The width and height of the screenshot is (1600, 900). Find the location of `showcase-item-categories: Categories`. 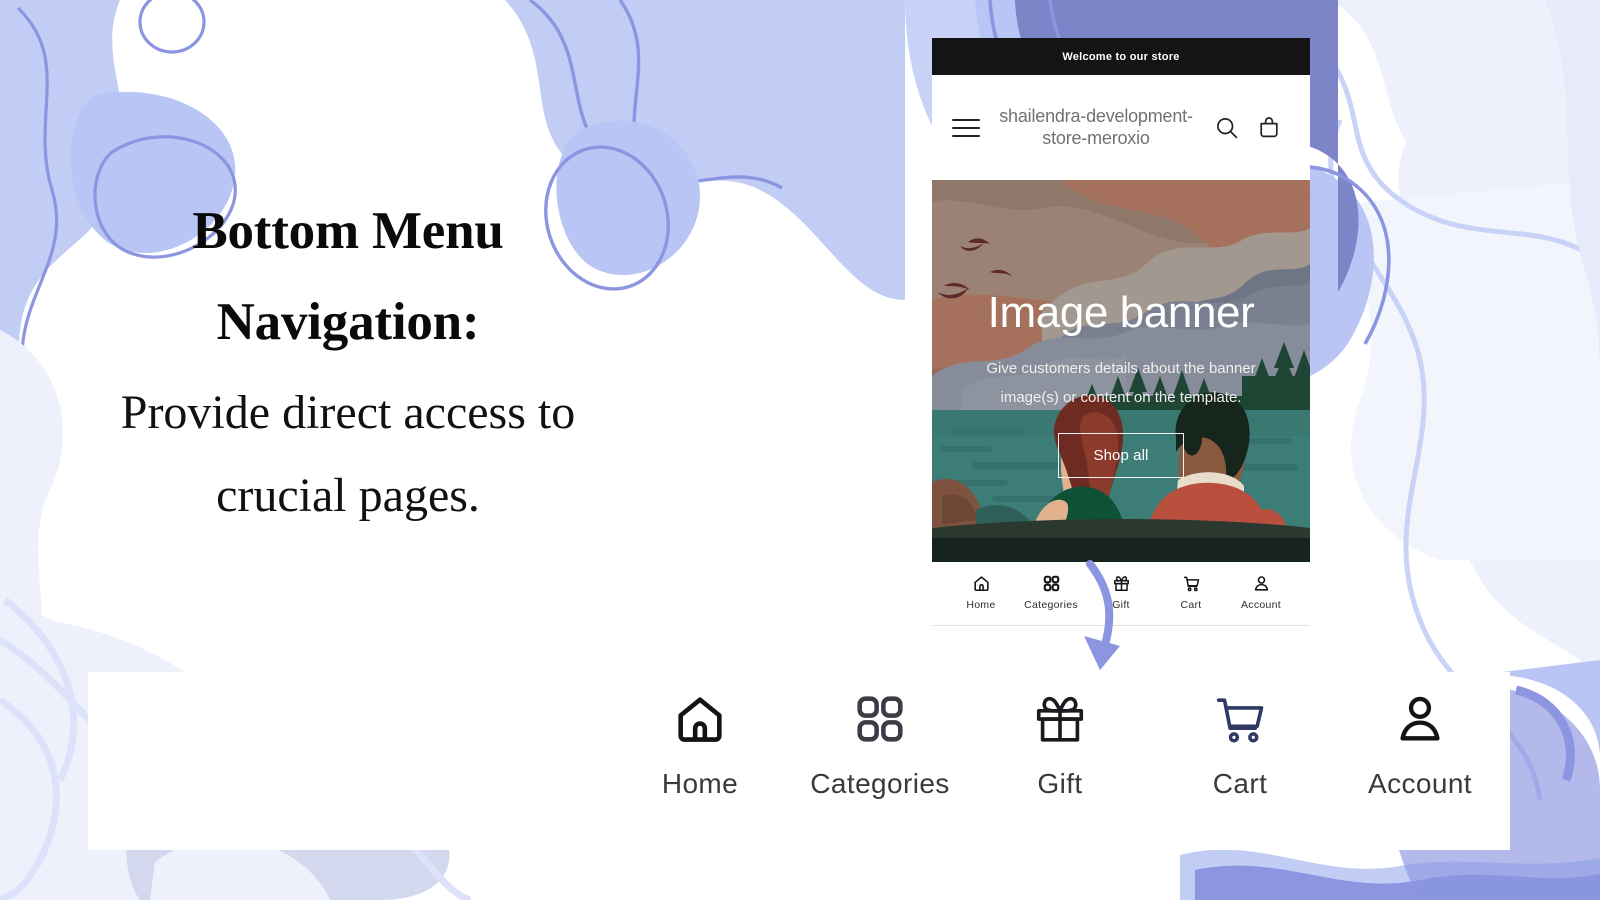

showcase-item-categories: Categories is located at coordinates (880, 745).